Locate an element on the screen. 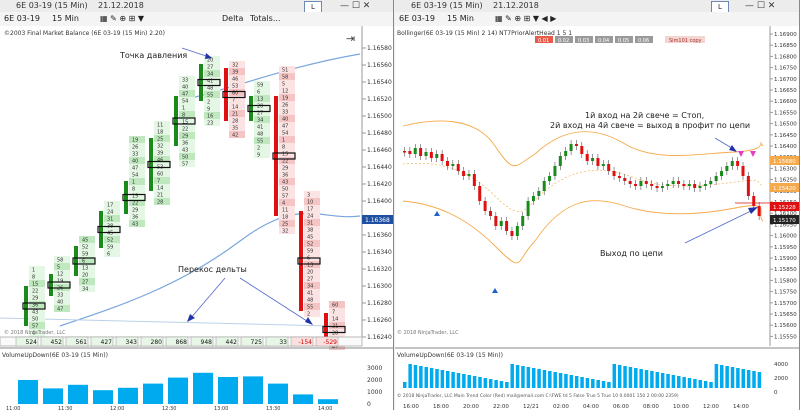  price-tick-label: 1.16700 is located at coordinates (785, 80).